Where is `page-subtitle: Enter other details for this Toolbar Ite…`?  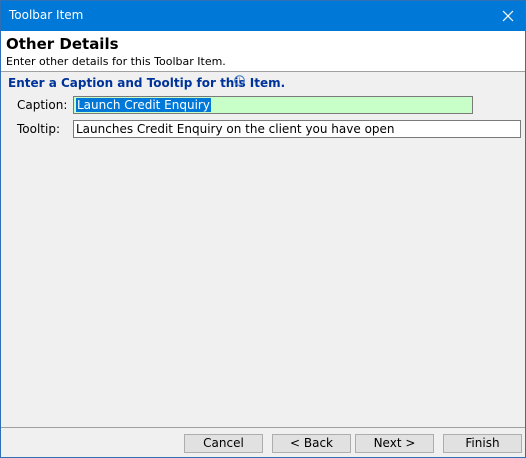 page-subtitle: Enter other details for this Toolbar Ite… is located at coordinates (116, 61).